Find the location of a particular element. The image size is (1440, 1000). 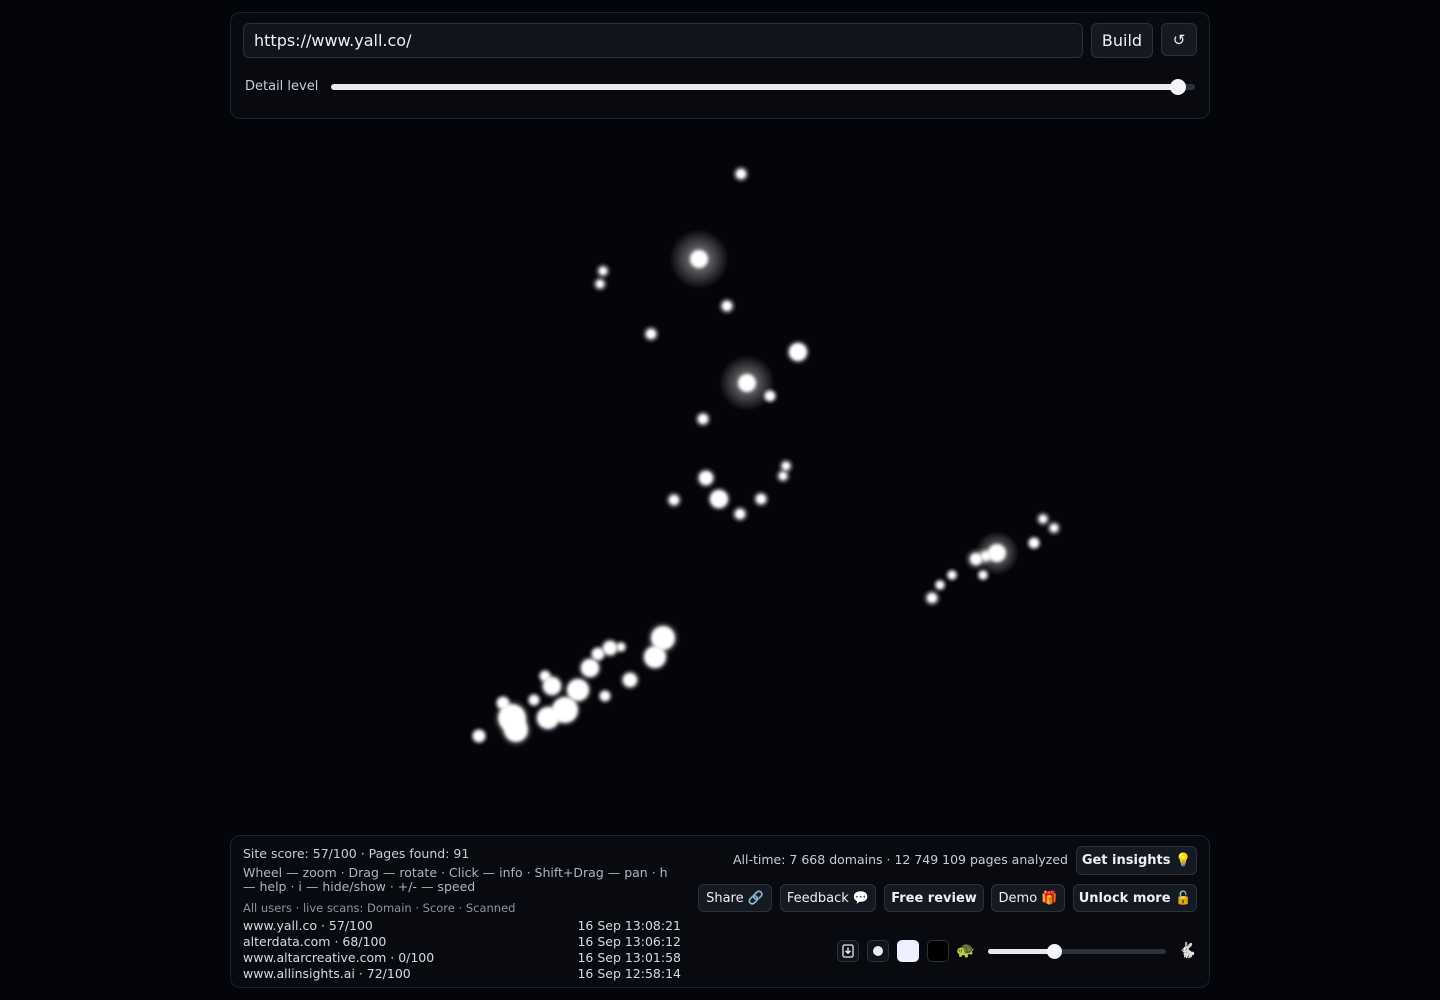

list-item: alterdata.com · 68/100 16 Sep 13:06:12 is located at coordinates (462, 942).